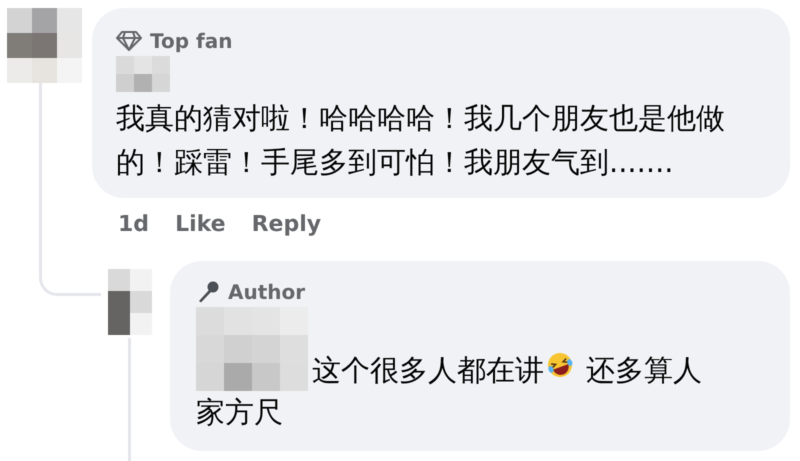 The width and height of the screenshot is (800, 461). Describe the element at coordinates (287, 224) in the screenshot. I see `comment-action-link: Reply` at that location.